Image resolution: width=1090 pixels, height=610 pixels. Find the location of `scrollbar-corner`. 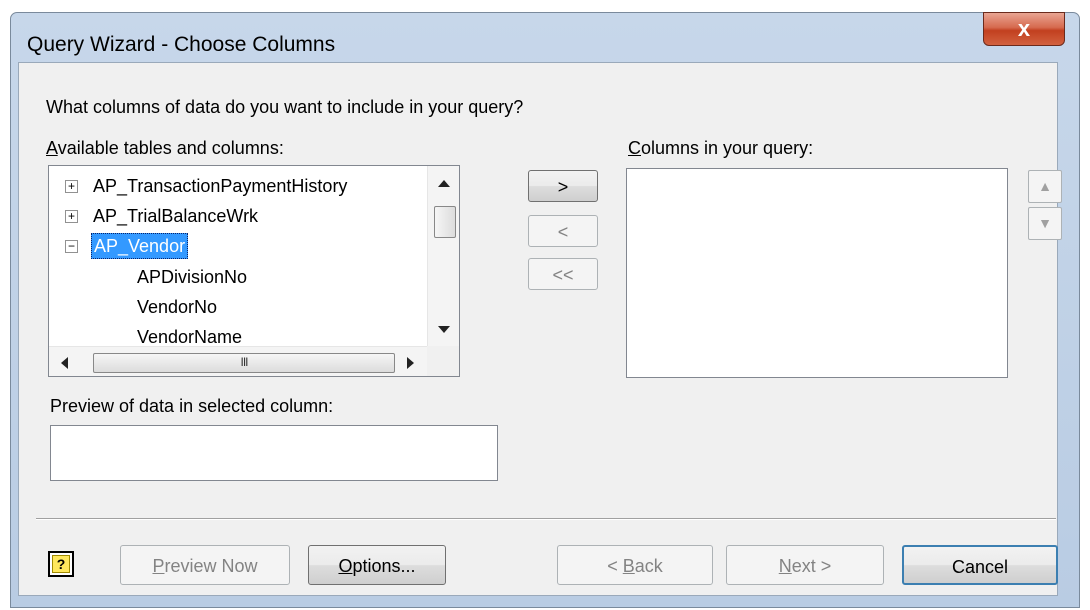

scrollbar-corner is located at coordinates (443, 361).